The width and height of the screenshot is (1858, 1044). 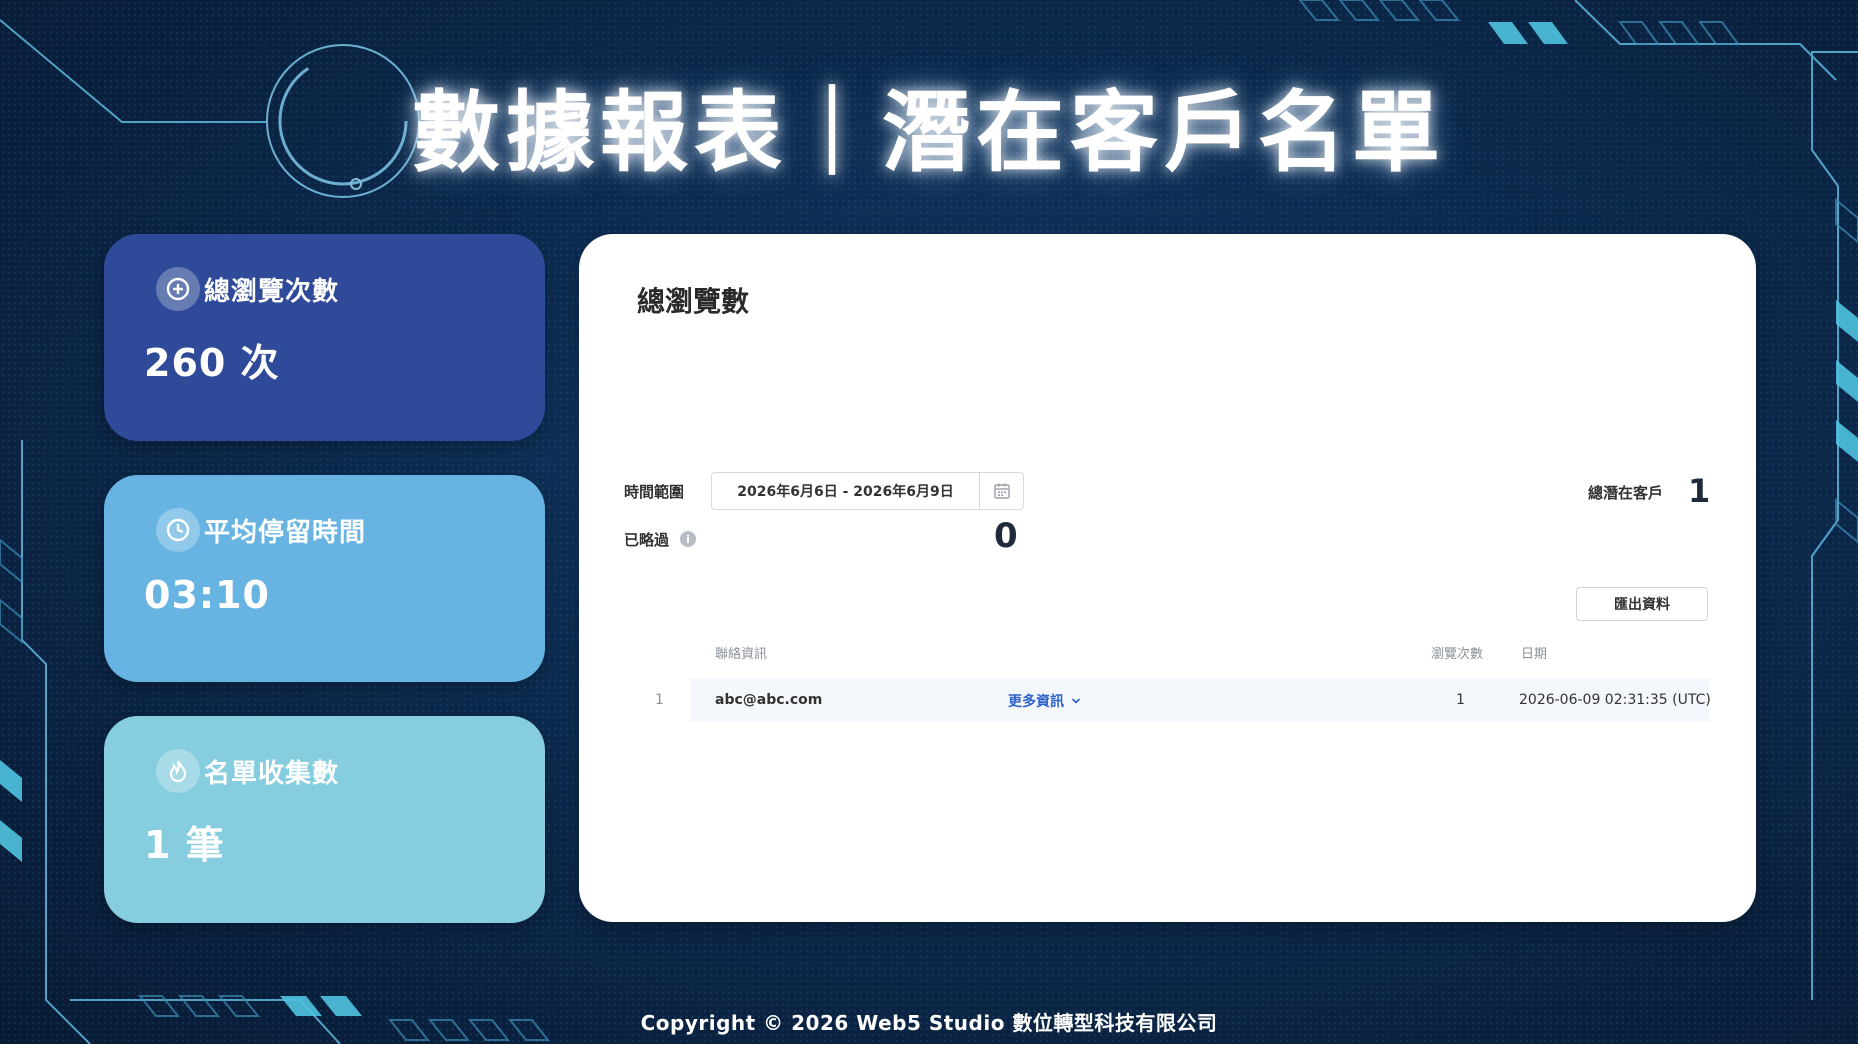 What do you see at coordinates (1460, 700) in the screenshot?
I see `row-views: 1` at bounding box center [1460, 700].